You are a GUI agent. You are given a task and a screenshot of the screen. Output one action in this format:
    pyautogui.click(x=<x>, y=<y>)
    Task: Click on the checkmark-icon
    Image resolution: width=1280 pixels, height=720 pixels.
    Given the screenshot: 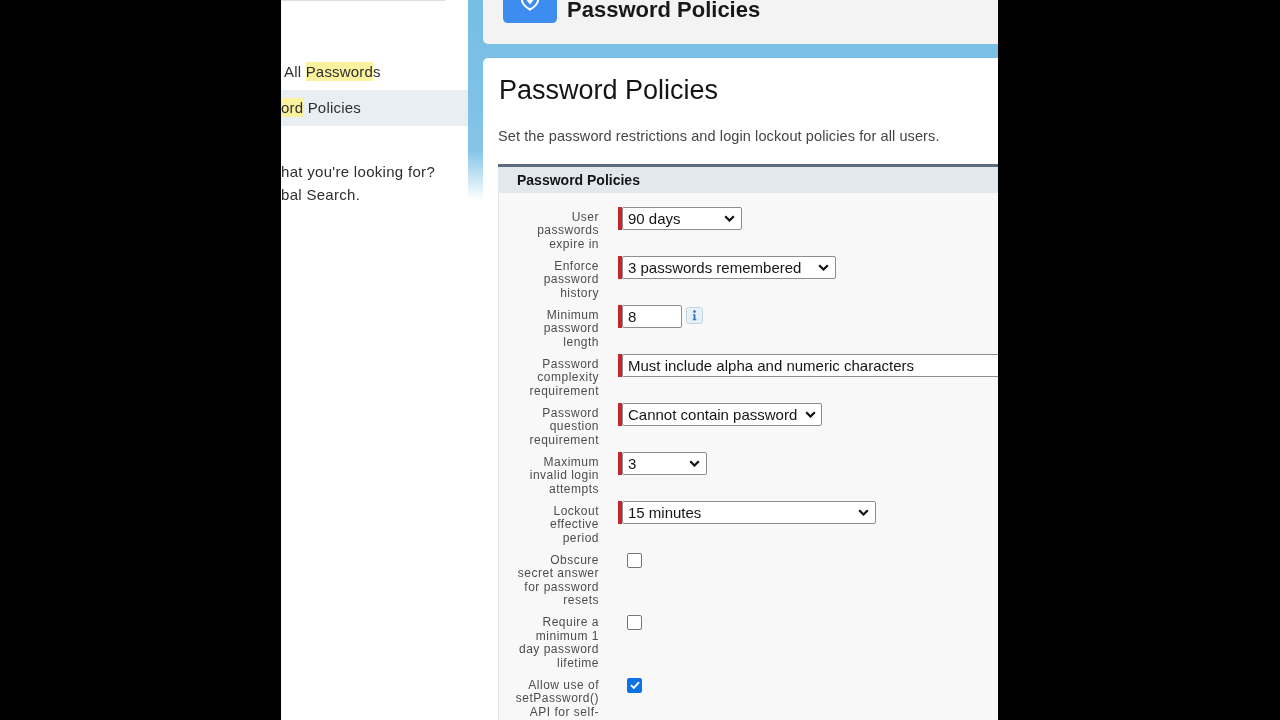 What is the action you would take?
    pyautogui.click(x=634, y=685)
    